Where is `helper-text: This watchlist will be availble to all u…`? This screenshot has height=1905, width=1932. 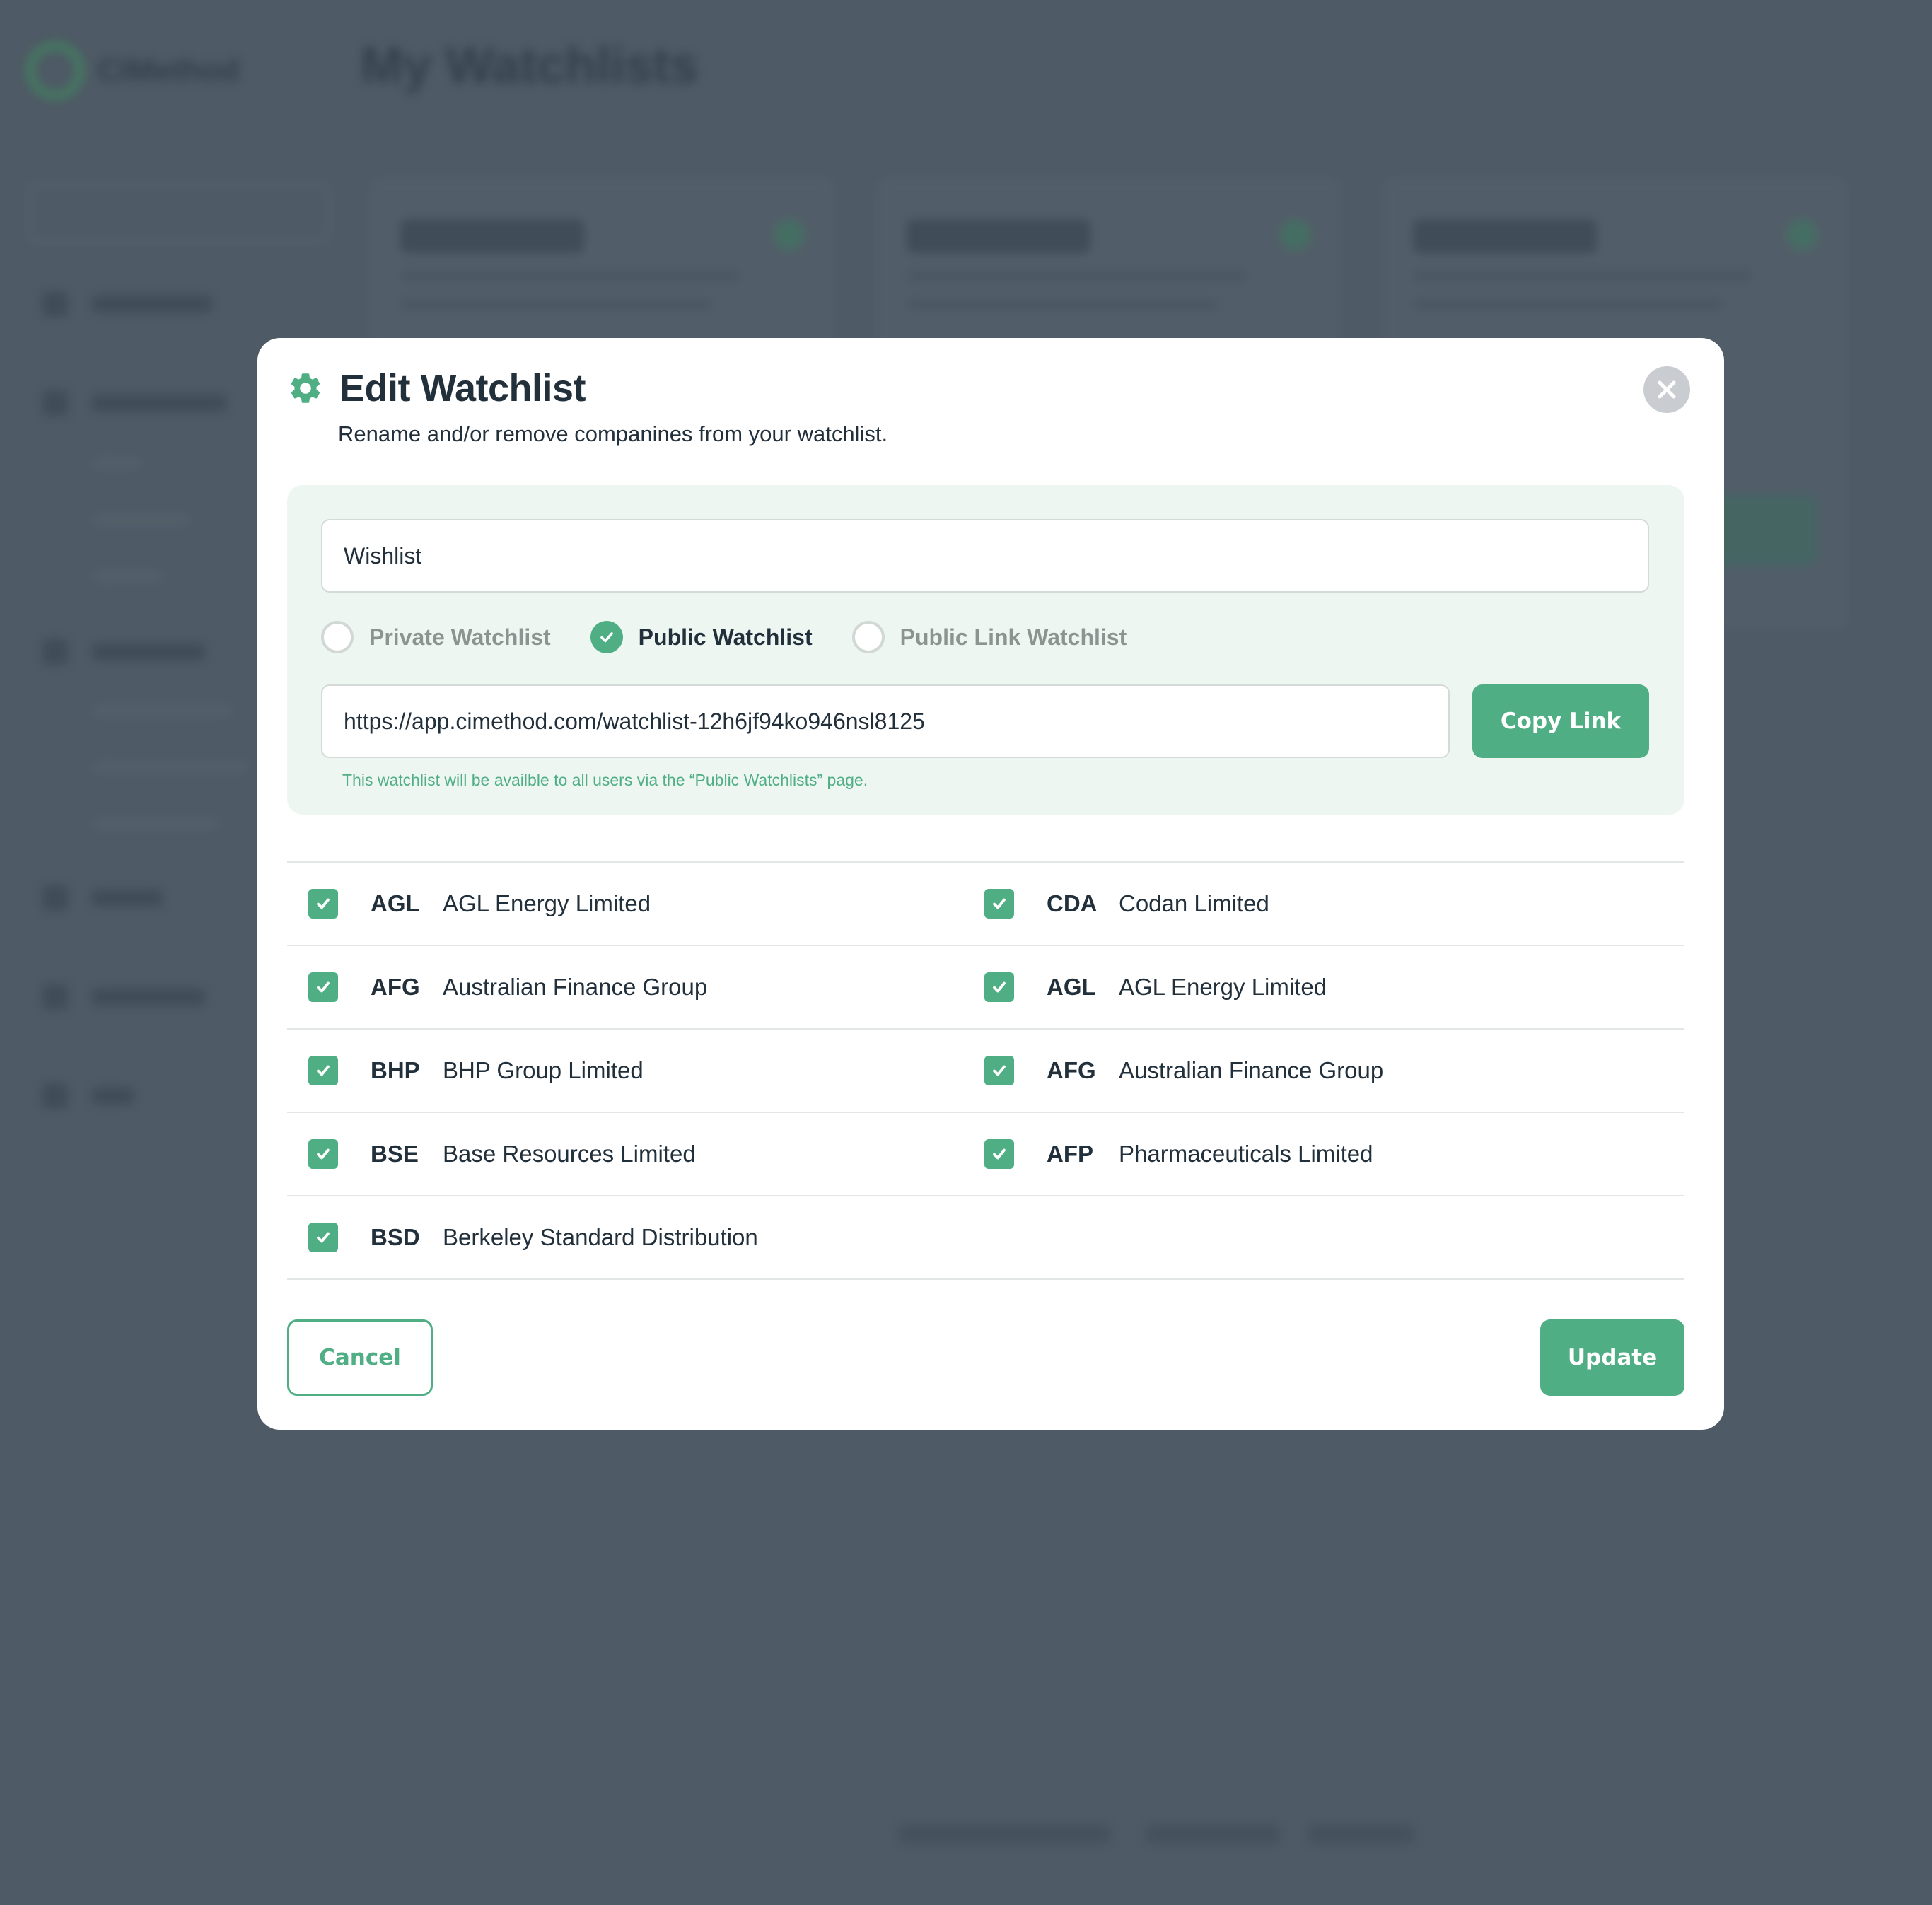
helper-text: This watchlist will be availble to all u… is located at coordinates (605, 780).